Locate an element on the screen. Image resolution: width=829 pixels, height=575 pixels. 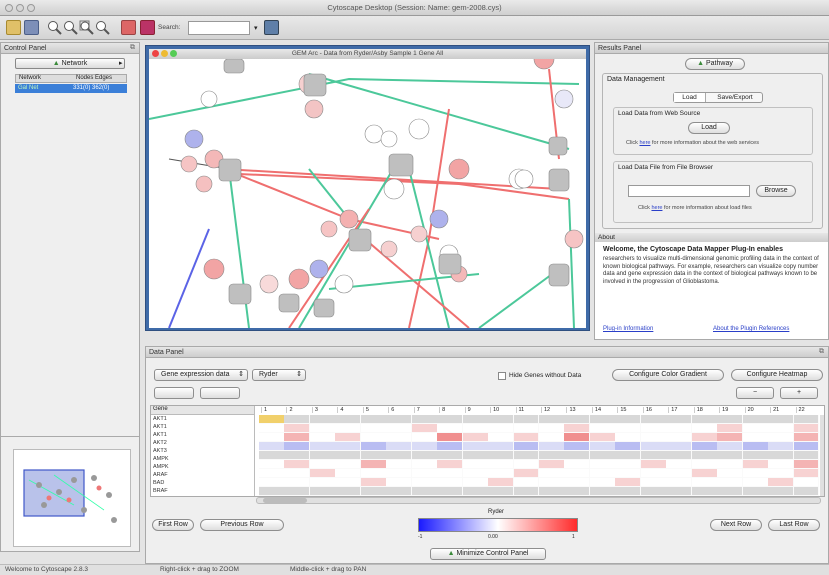
sample-column-header: 15 is located at coordinates (629, 410).